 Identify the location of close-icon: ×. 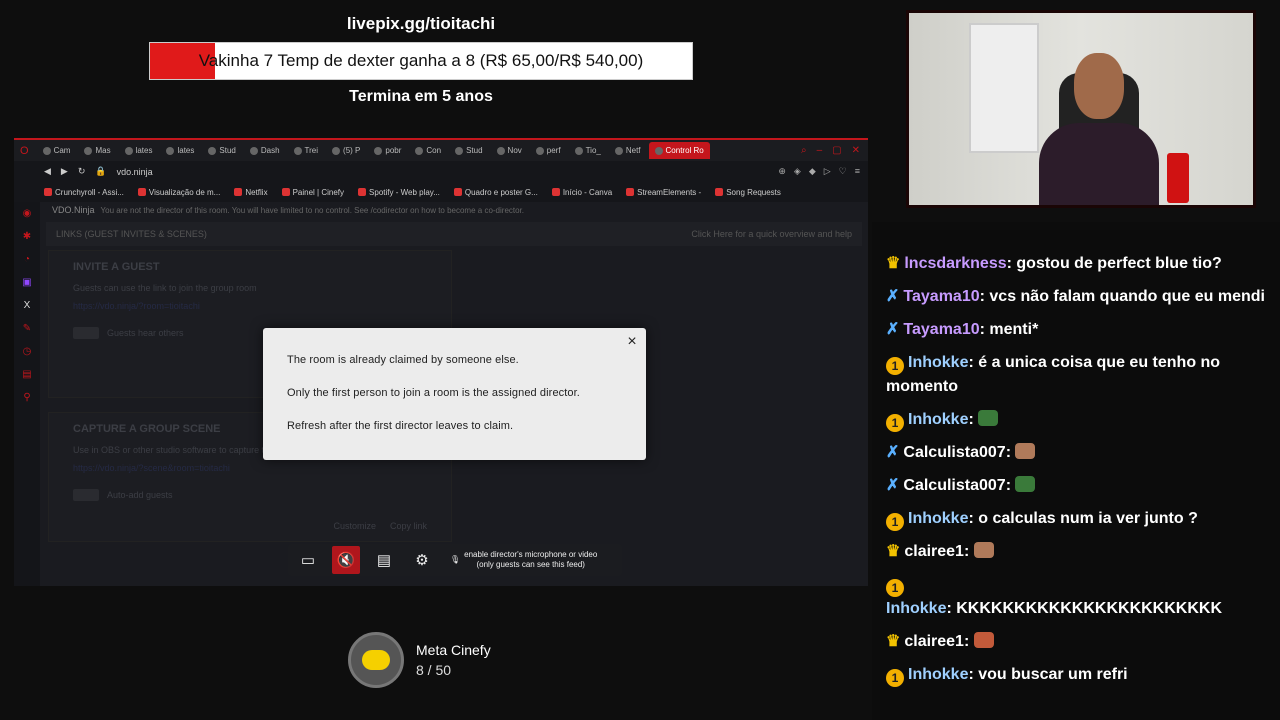
(632, 342).